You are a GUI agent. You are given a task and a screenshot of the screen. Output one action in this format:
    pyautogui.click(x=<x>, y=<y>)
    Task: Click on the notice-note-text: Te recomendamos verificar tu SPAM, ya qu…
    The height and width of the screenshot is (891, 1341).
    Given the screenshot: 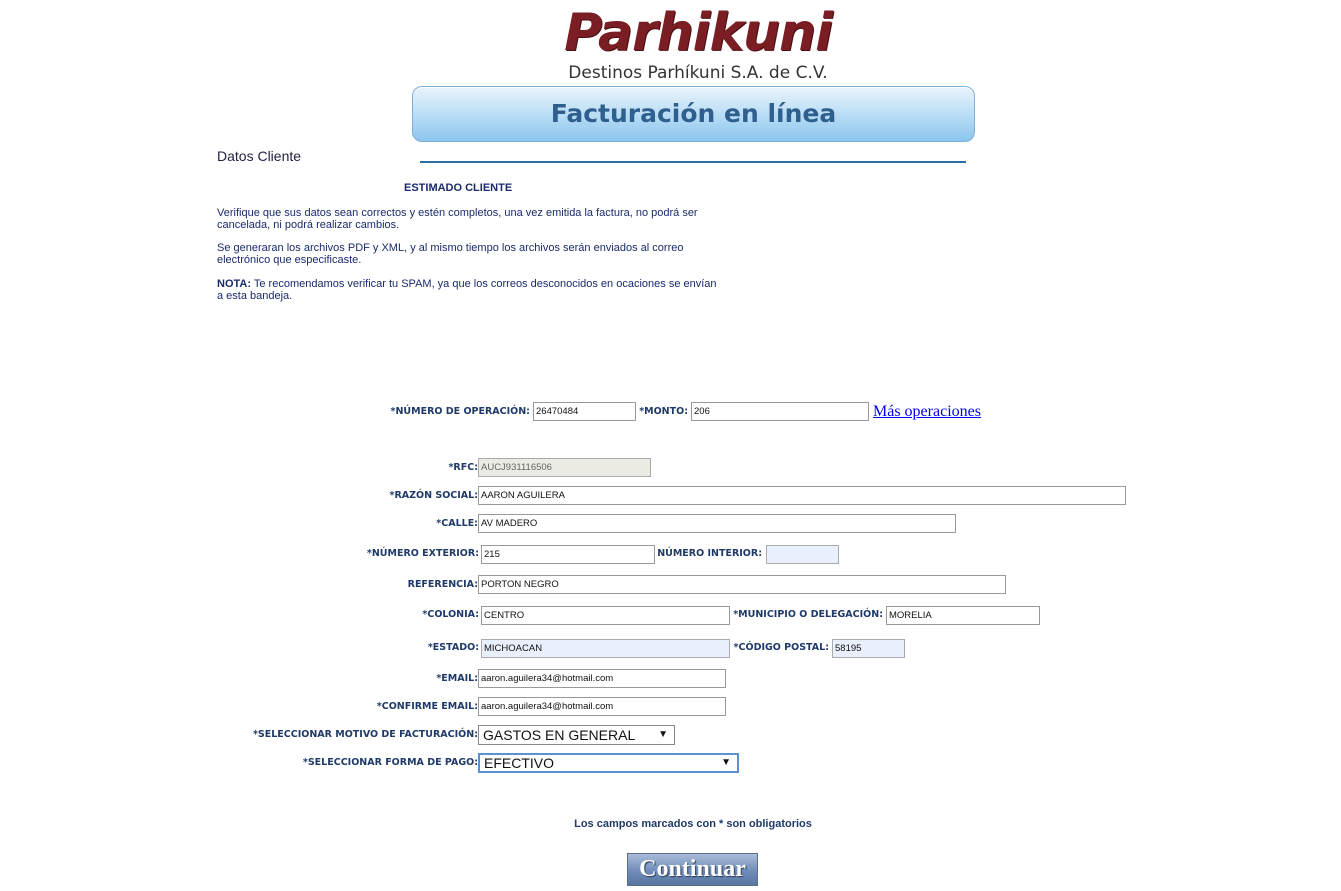 What is the action you would take?
    pyautogui.click(x=467, y=290)
    